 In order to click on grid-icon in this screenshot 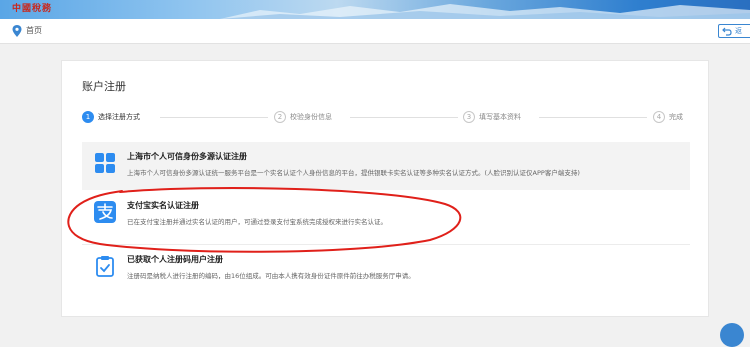, I will do `click(105, 163)`.